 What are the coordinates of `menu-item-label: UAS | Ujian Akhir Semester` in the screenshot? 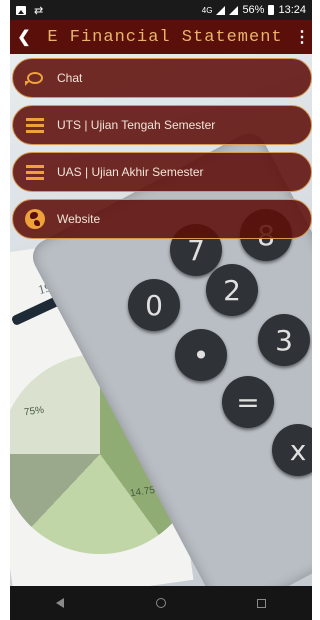 It's located at (130, 172).